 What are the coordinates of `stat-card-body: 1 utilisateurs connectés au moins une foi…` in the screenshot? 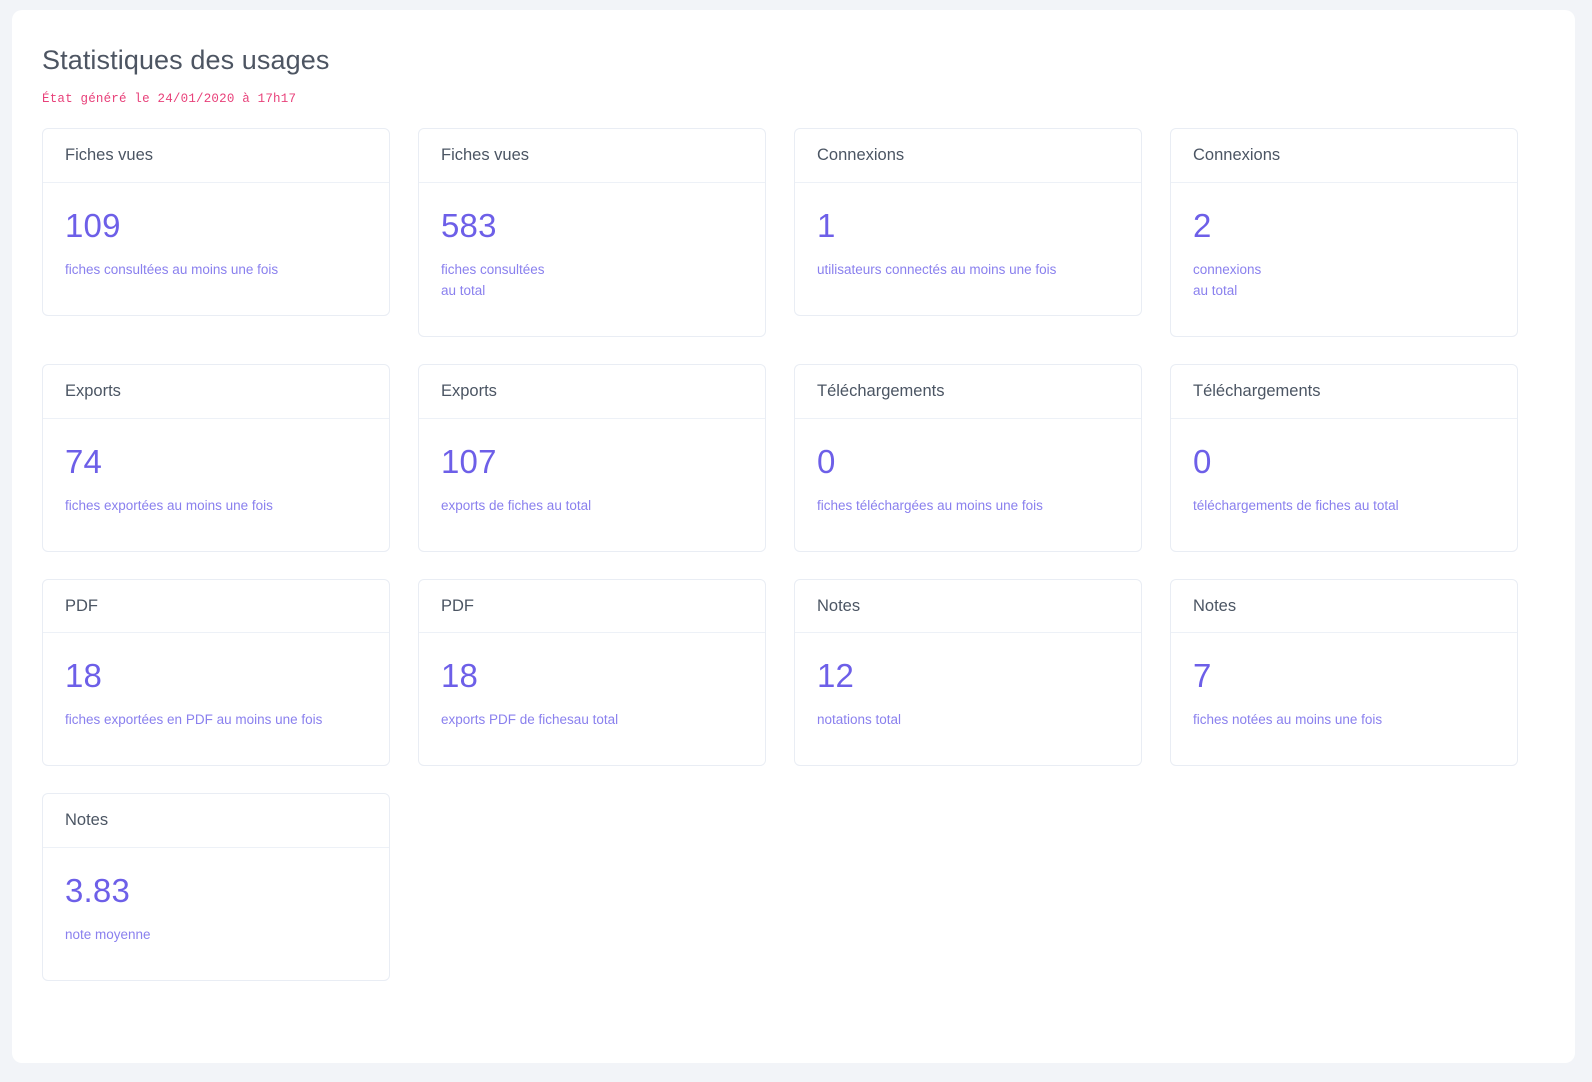 It's located at (968, 249).